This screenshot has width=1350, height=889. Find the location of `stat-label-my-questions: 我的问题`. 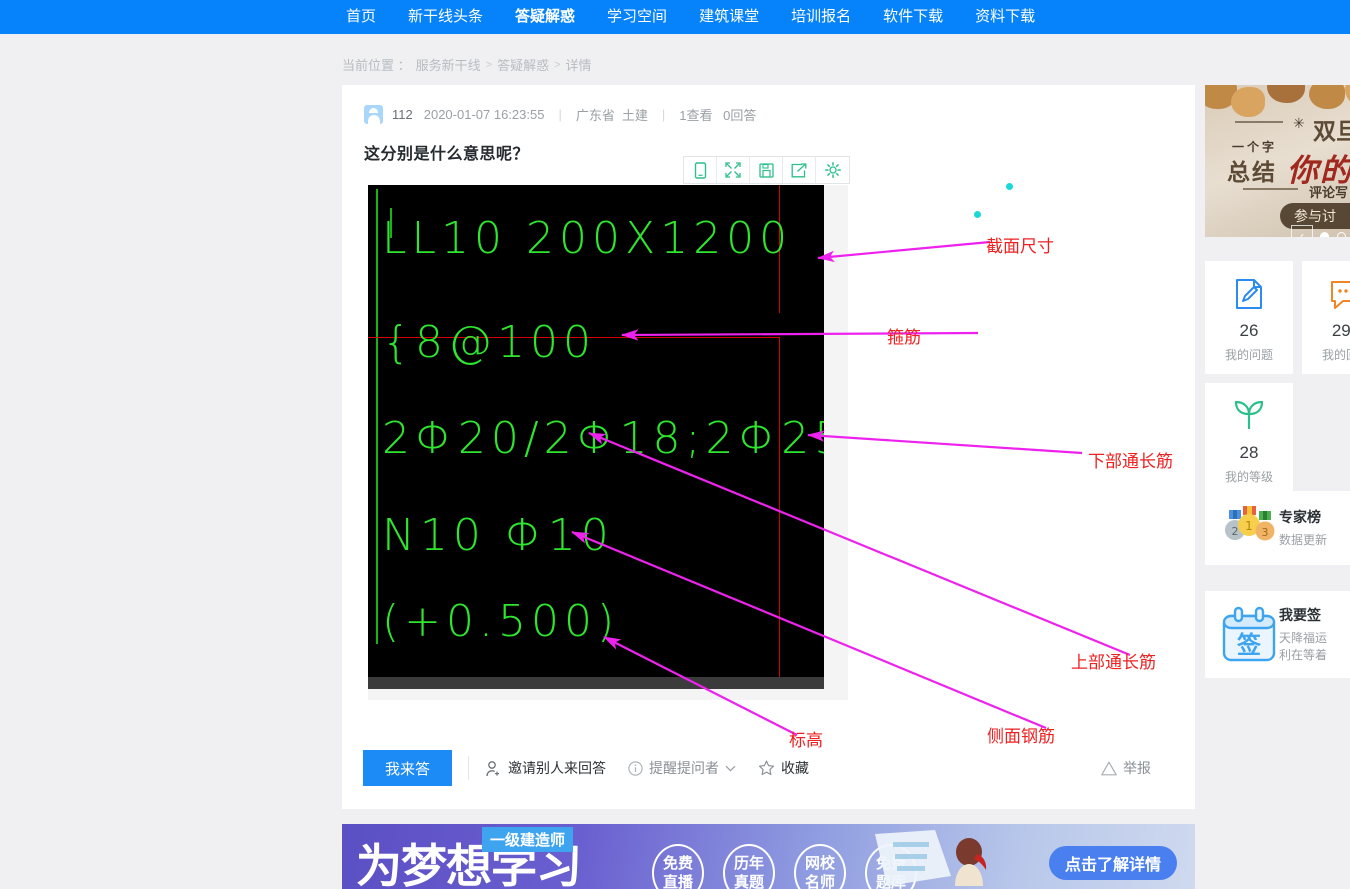

stat-label-my-questions: 我的问题 is located at coordinates (1248, 354).